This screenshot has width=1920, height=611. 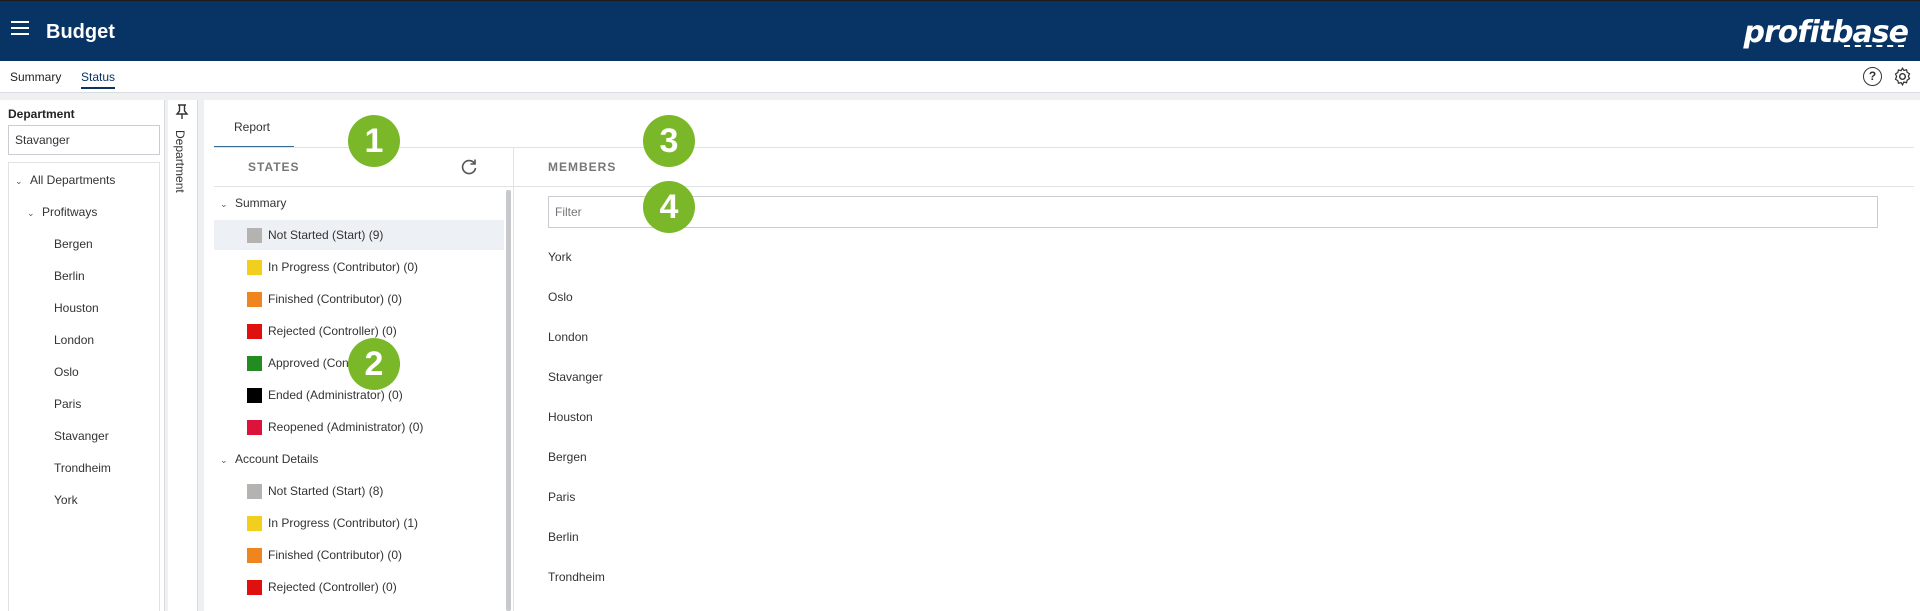 What do you see at coordinates (1902, 76) in the screenshot?
I see `gear-icon` at bounding box center [1902, 76].